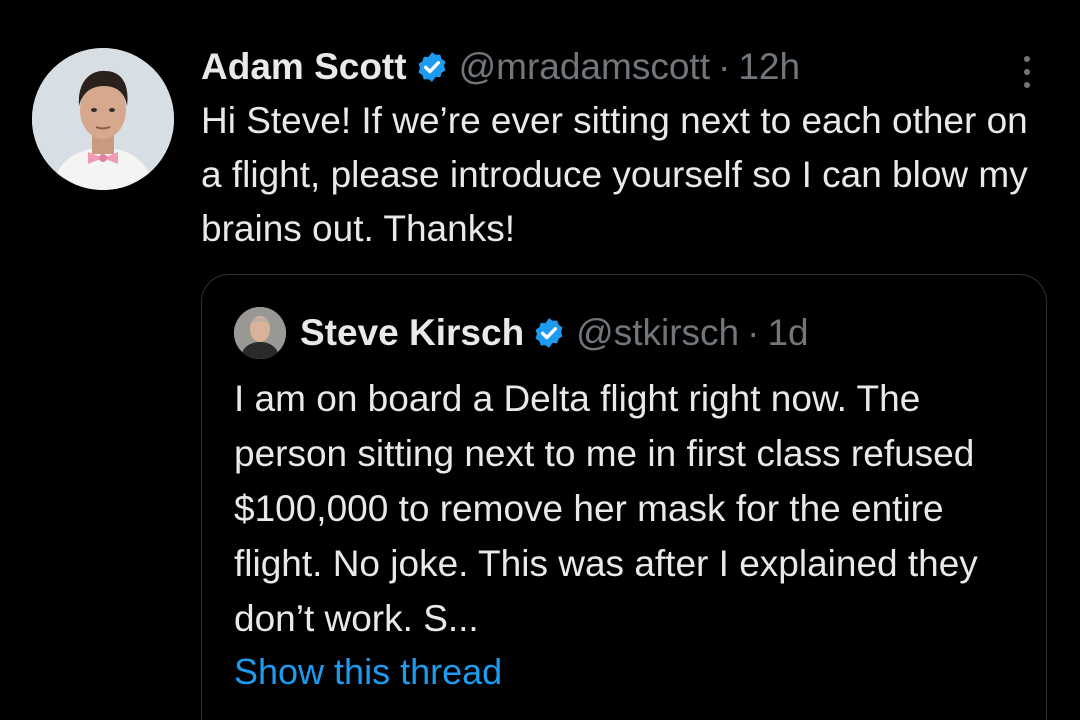 The width and height of the screenshot is (1080, 720). What do you see at coordinates (657, 333) in the screenshot?
I see `quoted-author-handle: @stkirsch` at bounding box center [657, 333].